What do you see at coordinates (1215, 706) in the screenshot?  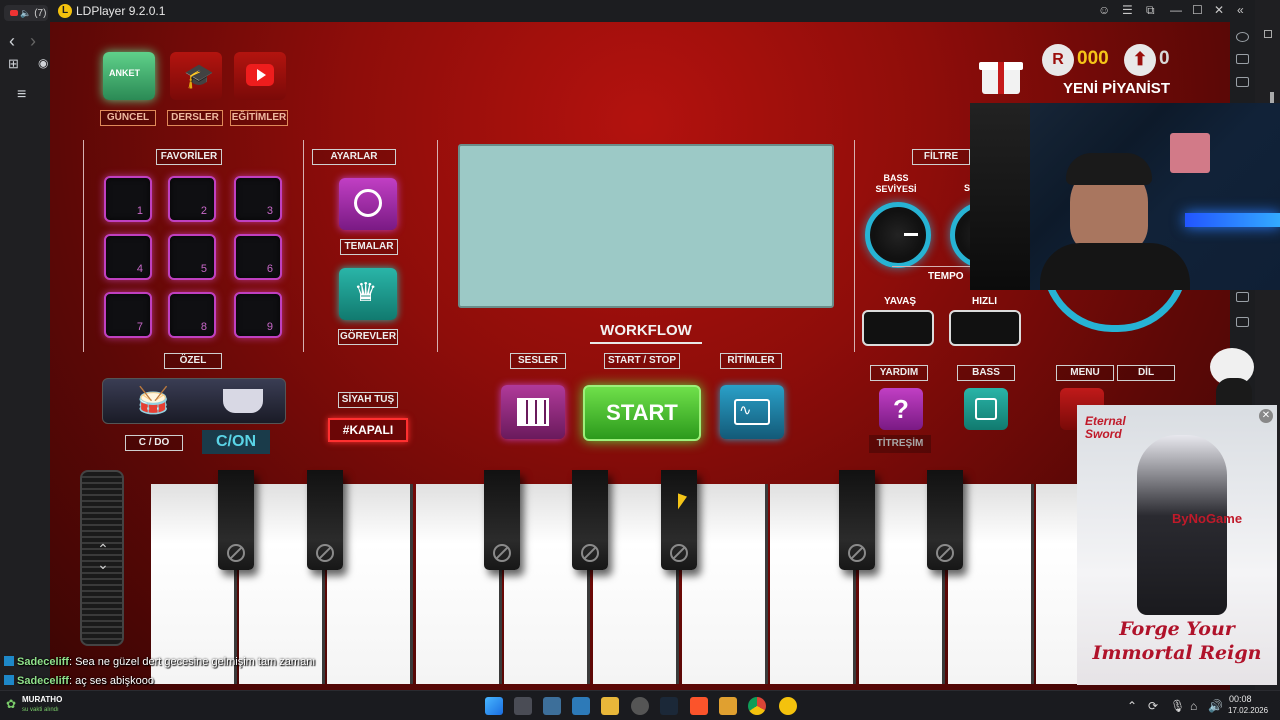 I see `volume-icon: 🔊` at bounding box center [1215, 706].